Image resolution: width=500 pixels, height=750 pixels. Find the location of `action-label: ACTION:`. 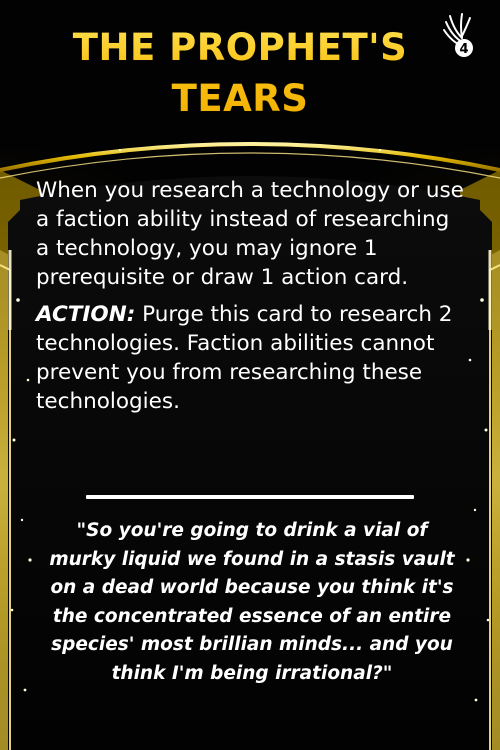

action-label: ACTION: is located at coordinates (86, 314).